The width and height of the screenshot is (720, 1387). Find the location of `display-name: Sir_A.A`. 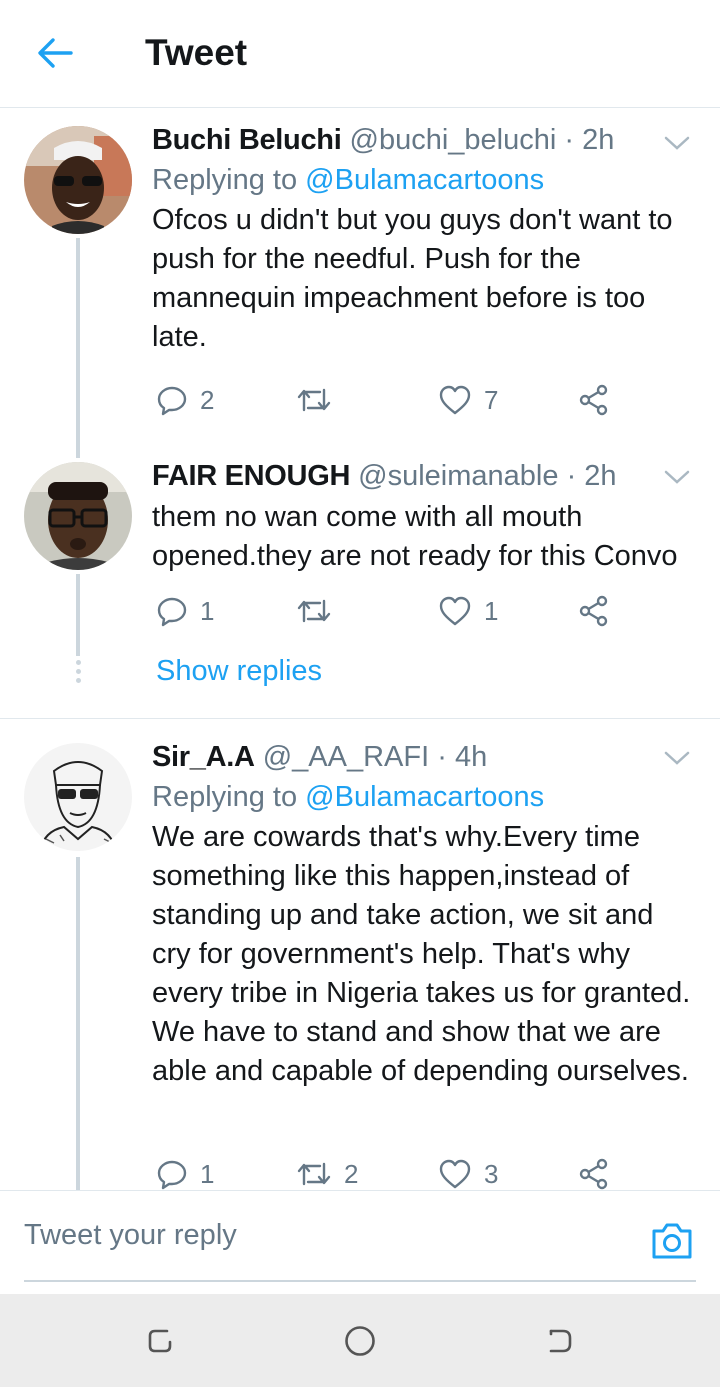

display-name: Sir_A.A is located at coordinates (203, 757).